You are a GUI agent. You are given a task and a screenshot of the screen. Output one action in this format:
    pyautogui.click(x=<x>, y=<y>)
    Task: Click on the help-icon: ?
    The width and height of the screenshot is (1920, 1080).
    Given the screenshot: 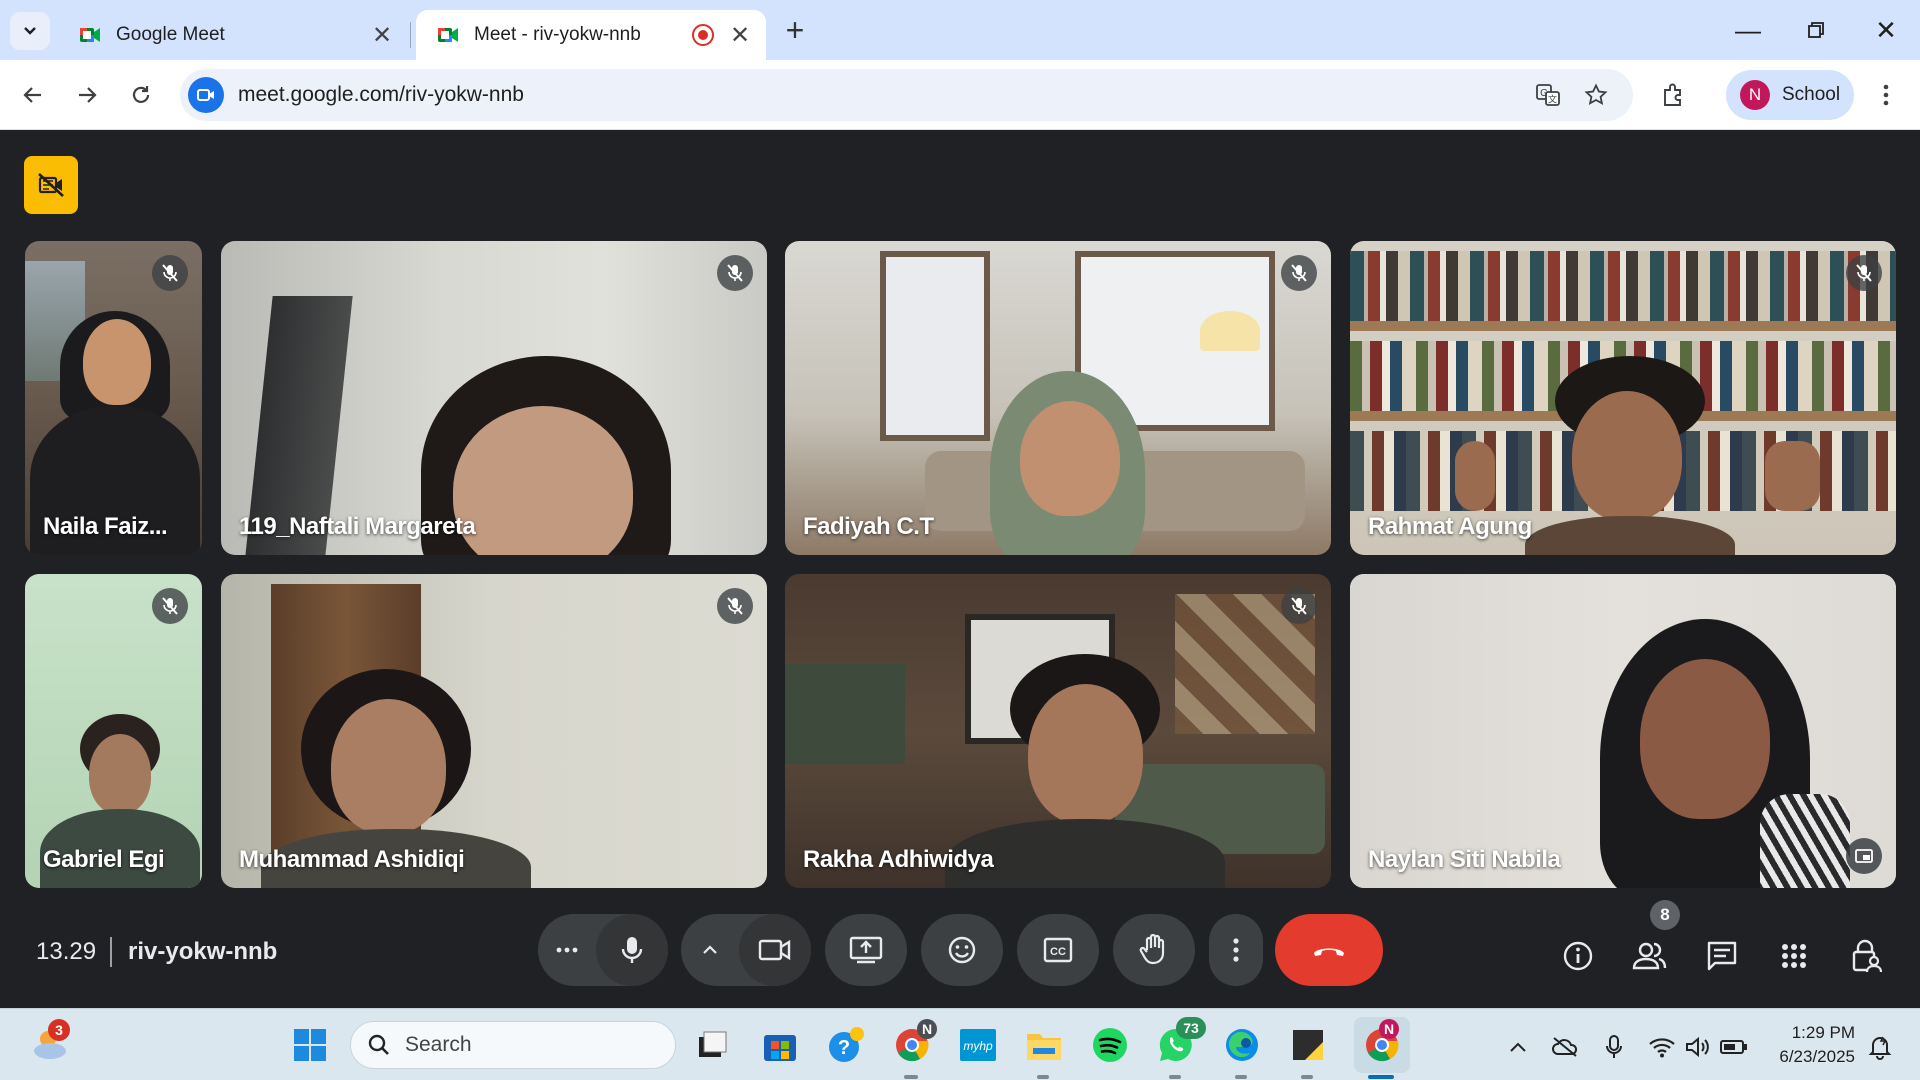 What is the action you would take?
    pyautogui.click(x=846, y=1044)
    